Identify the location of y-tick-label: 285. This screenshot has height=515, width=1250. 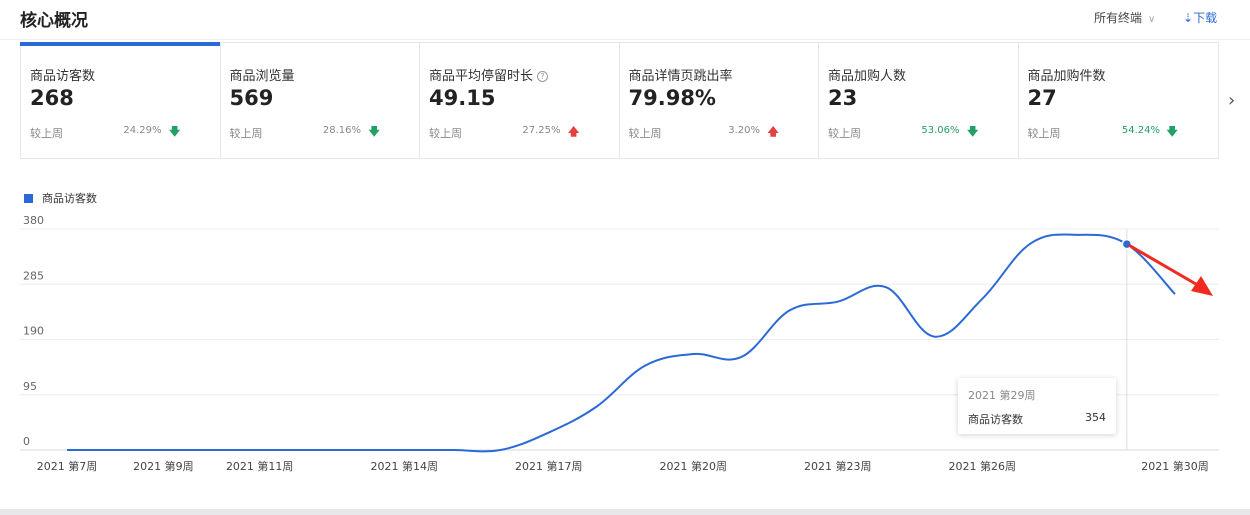
(33, 275).